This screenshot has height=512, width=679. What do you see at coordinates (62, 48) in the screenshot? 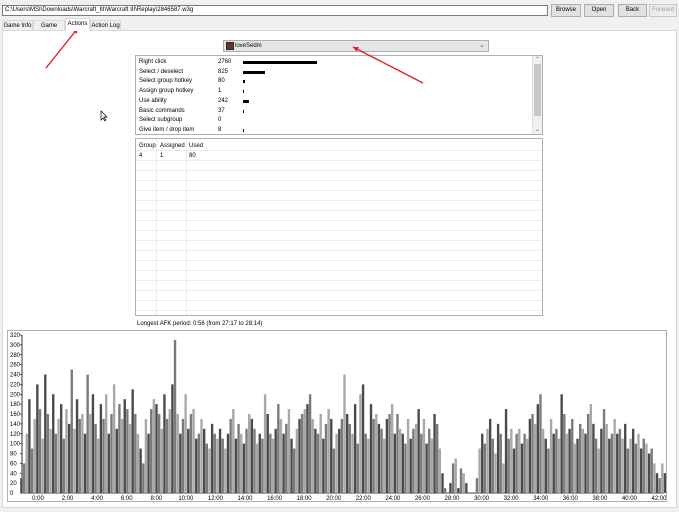
I see `red-arrow-to-actions-tab-line` at bounding box center [62, 48].